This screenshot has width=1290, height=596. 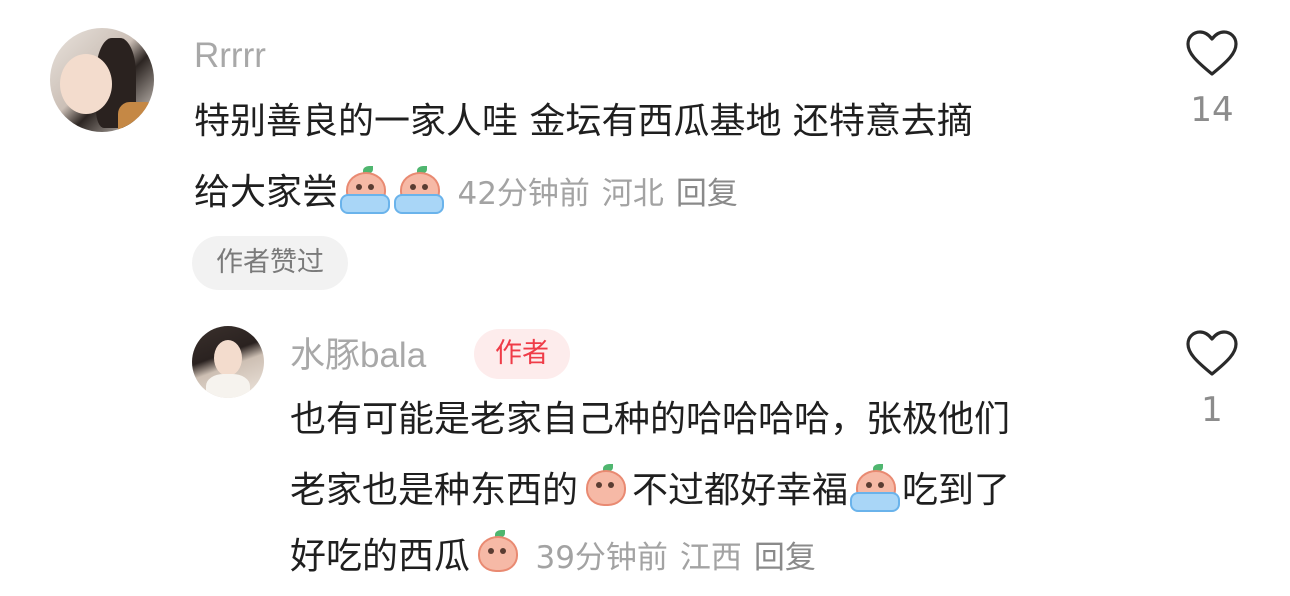 What do you see at coordinates (523, 194) in the screenshot?
I see `comment-time: 42分钟前` at bounding box center [523, 194].